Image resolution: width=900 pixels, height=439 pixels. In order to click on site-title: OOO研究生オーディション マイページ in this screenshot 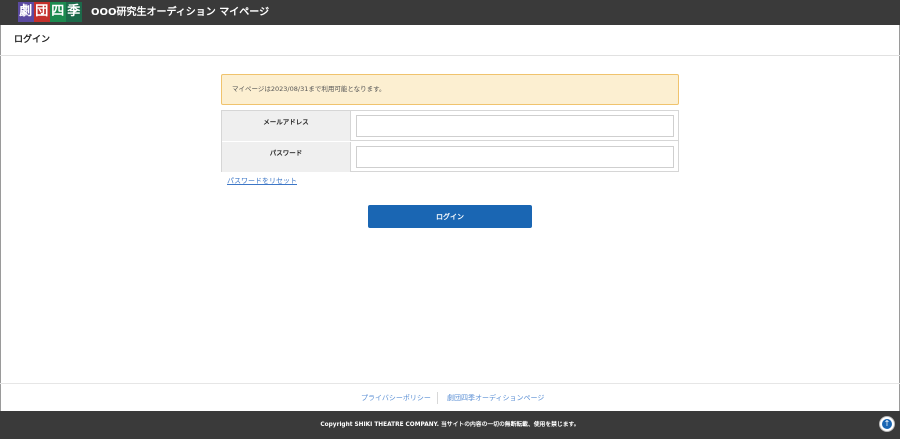, I will do `click(180, 12)`.